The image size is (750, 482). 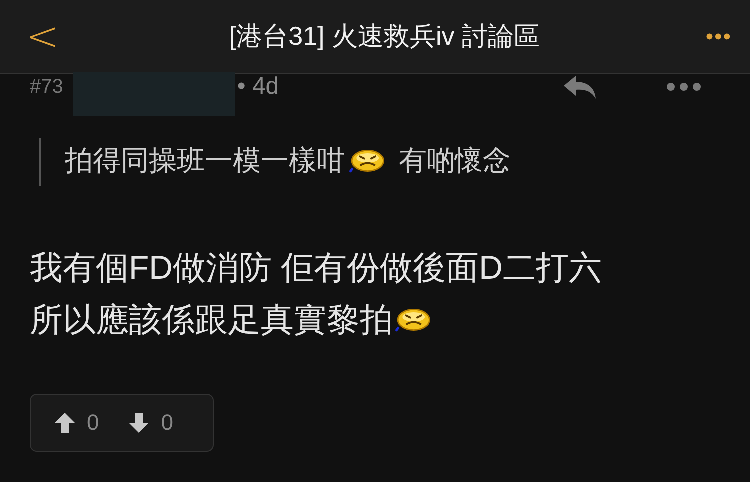 What do you see at coordinates (47, 87) in the screenshot?
I see `post-number: #73` at bounding box center [47, 87].